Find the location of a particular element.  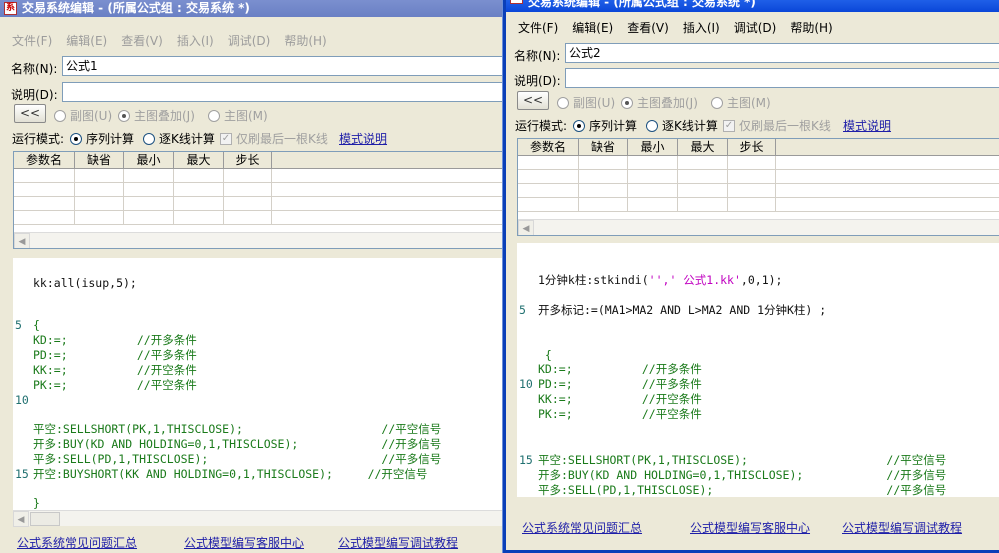

app-icon: 系 is located at coordinates (10, 8).